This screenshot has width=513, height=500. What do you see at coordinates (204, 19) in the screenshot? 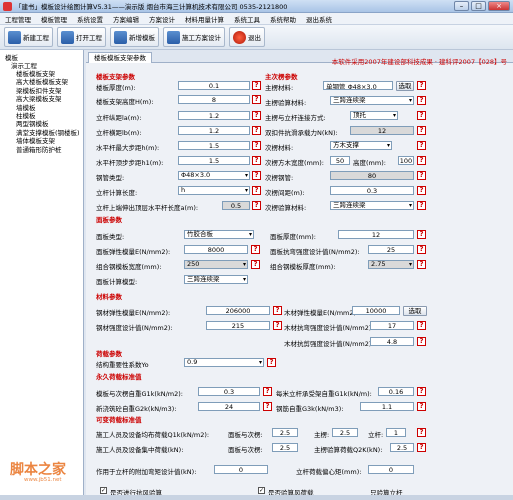
I see `menu-material: 材料用量计算` at bounding box center [204, 19].